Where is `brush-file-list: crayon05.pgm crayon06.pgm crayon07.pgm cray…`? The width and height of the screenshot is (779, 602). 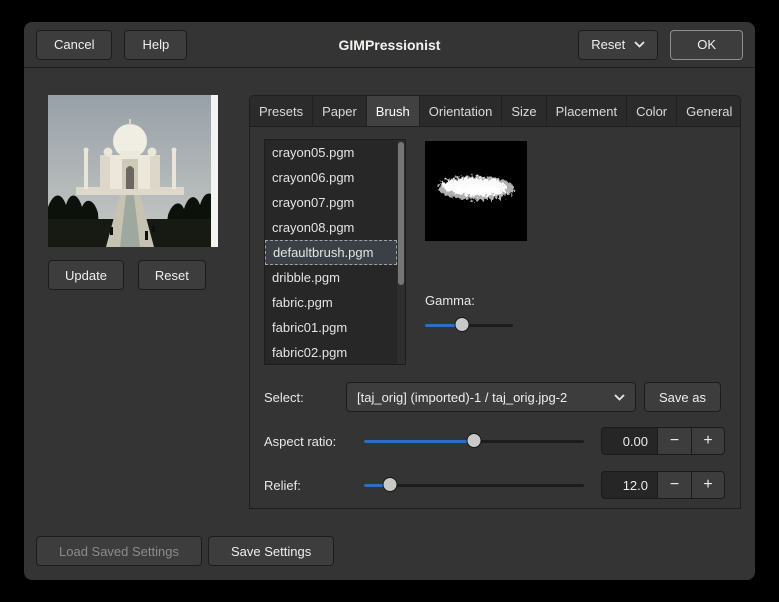 brush-file-list: crayon05.pgm crayon06.pgm crayon07.pgm cray… is located at coordinates (335, 252).